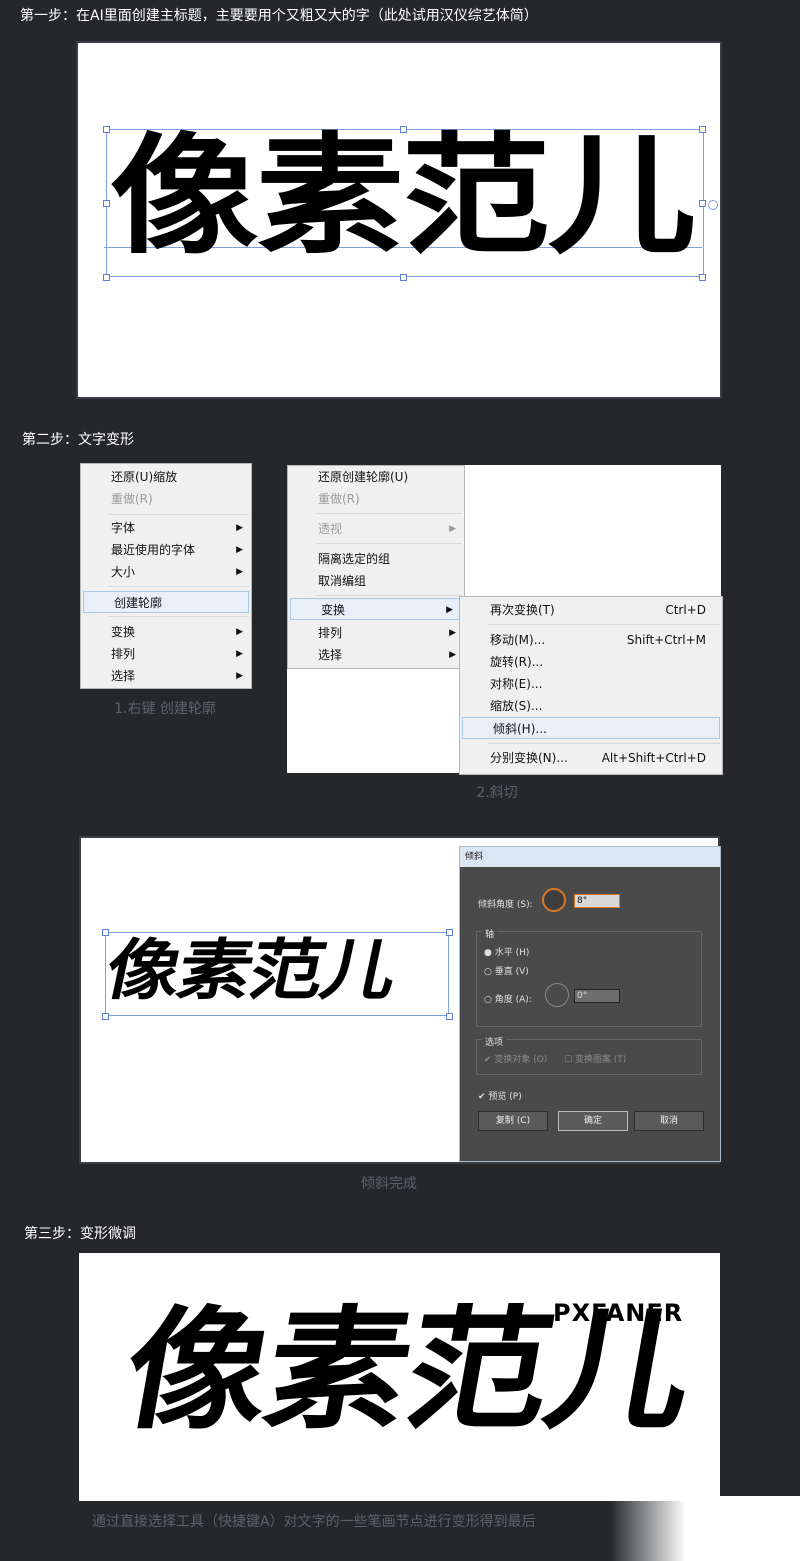 Image resolution: width=800 pixels, height=1561 pixels. What do you see at coordinates (166, 477) in the screenshot?
I see `menu-item-undo-scale: 还原(U)缩放` at bounding box center [166, 477].